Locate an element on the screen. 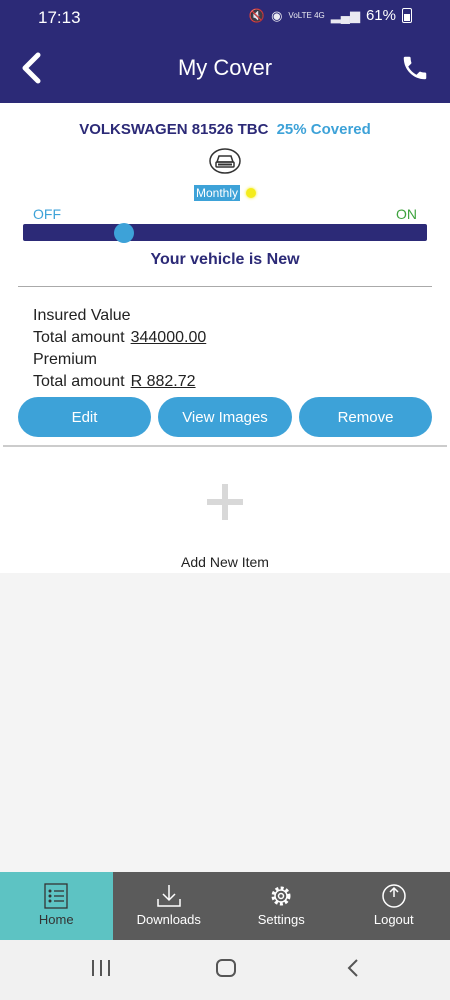  system-nav-bar is located at coordinates (225, 970).